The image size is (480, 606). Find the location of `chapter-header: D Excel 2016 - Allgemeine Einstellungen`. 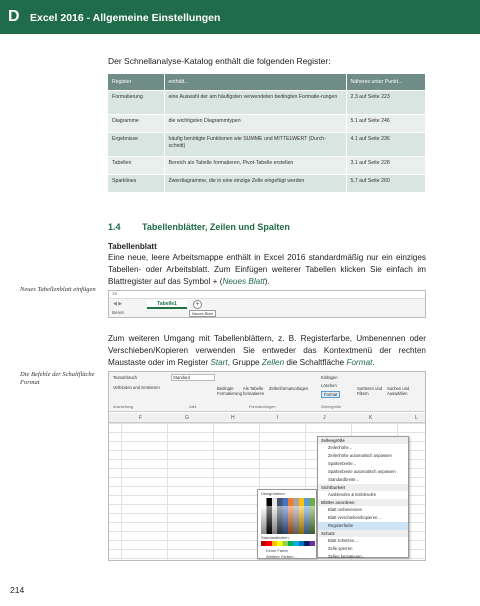

chapter-header: D Excel 2016 - Allgemeine Einstellungen is located at coordinates (240, 17).